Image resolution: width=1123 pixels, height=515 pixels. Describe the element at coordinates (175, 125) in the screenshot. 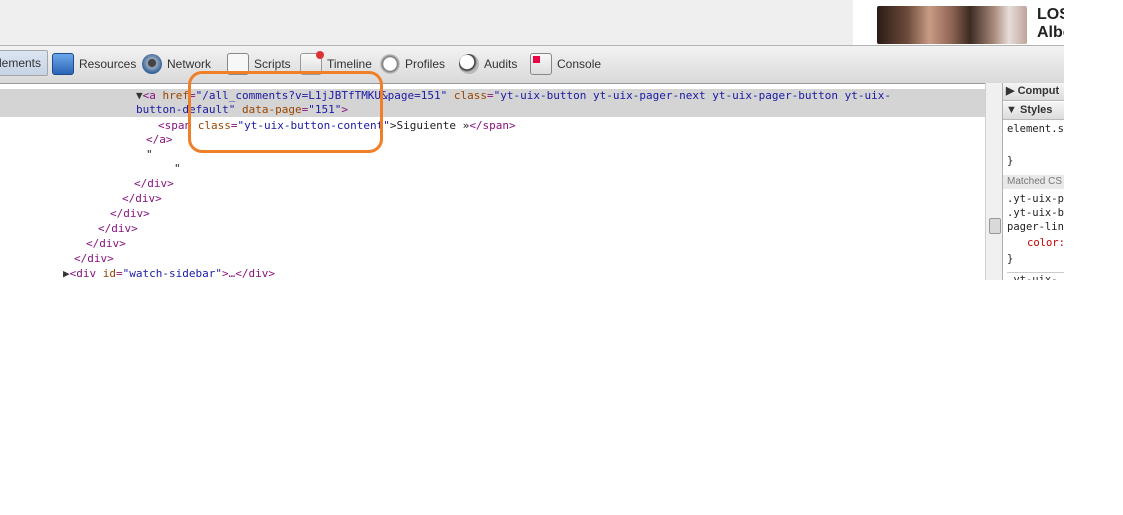

I see `tag-span-open: <span` at that location.